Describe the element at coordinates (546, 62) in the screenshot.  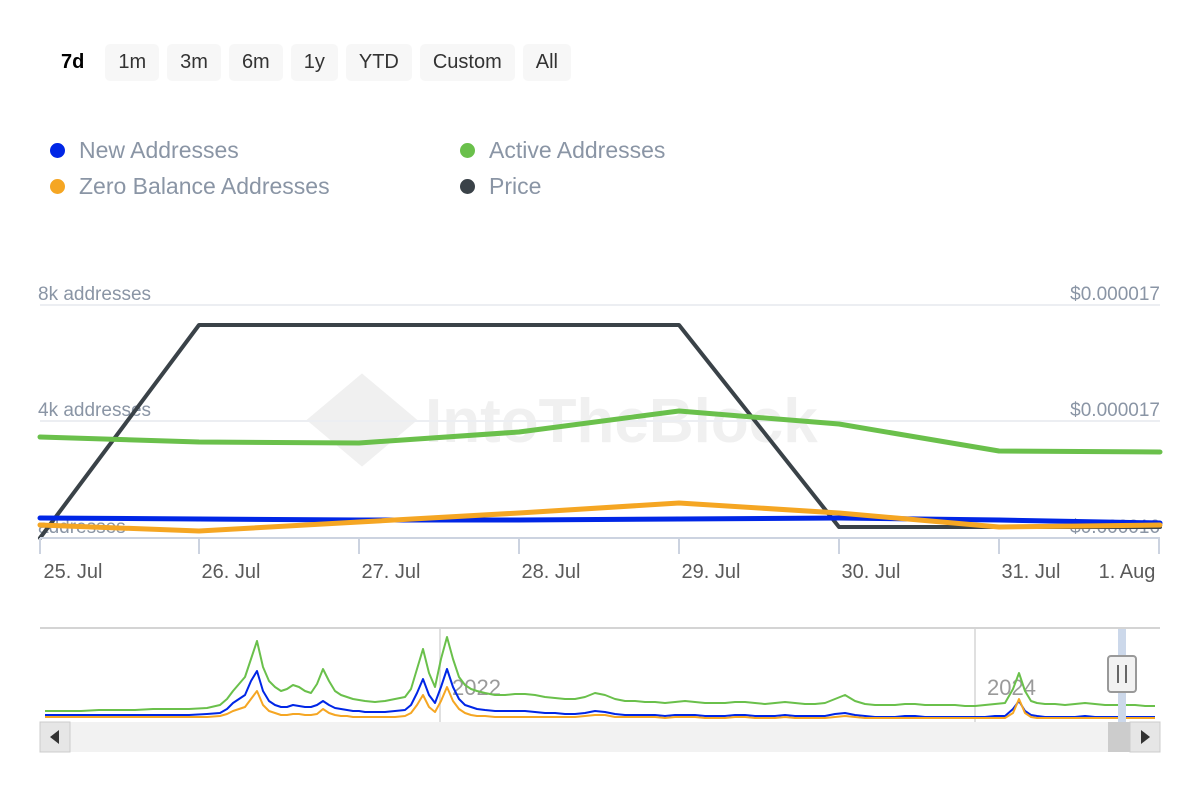
I see `range-button-all: All` at that location.